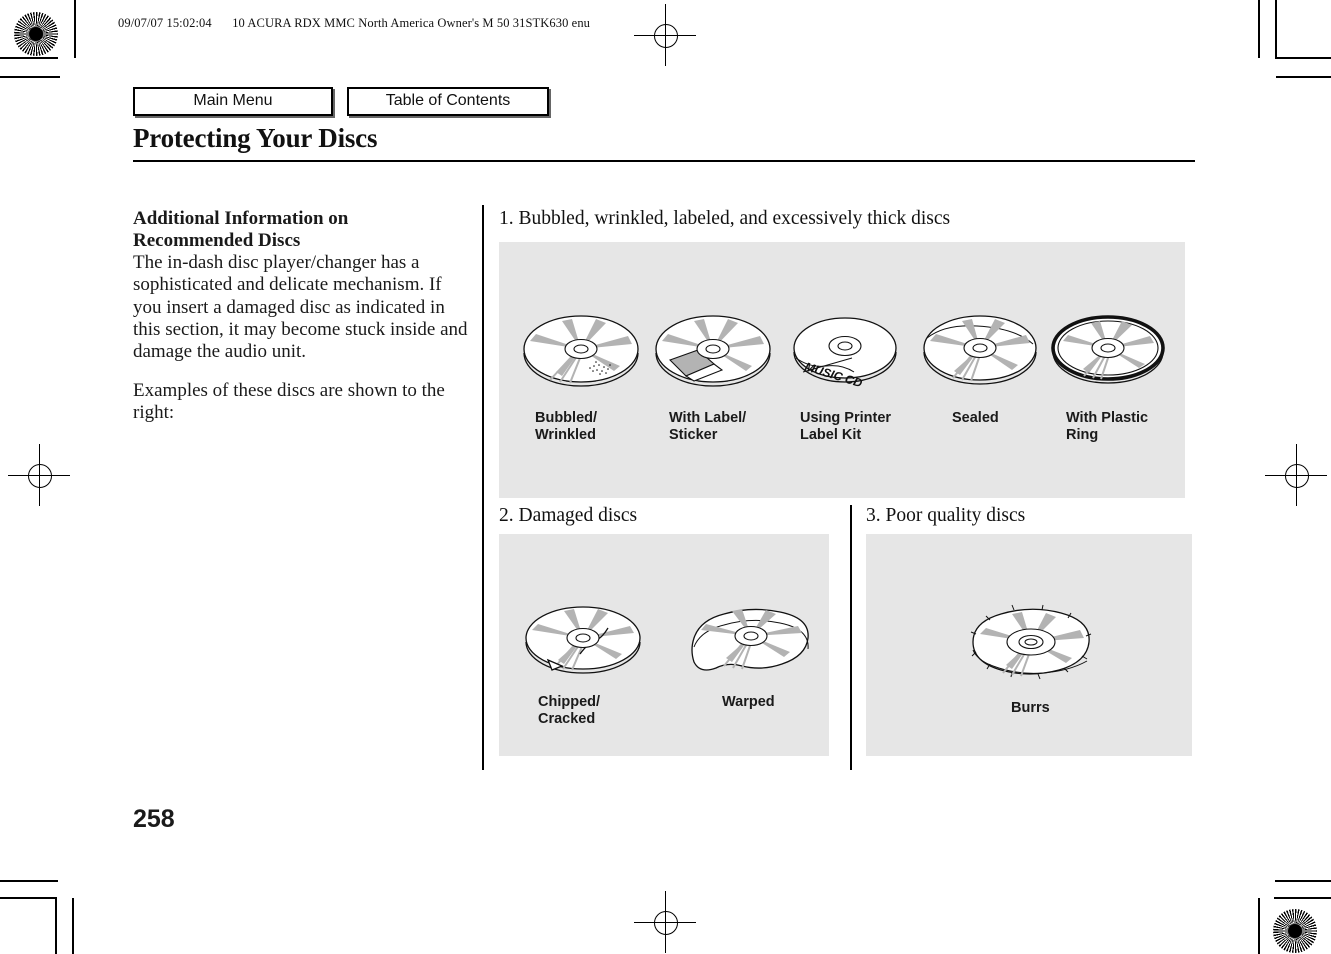 This screenshot has height=954, width=1331. Describe the element at coordinates (708, 427) in the screenshot. I see `disc-label-sticker: With Label/ Sticker` at that location.